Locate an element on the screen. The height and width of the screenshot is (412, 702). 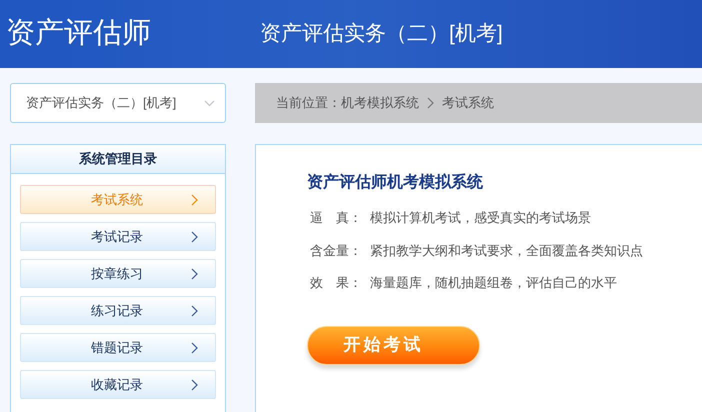
subject-title: 资产评估实务（二）[机考] is located at coordinates (381, 34).